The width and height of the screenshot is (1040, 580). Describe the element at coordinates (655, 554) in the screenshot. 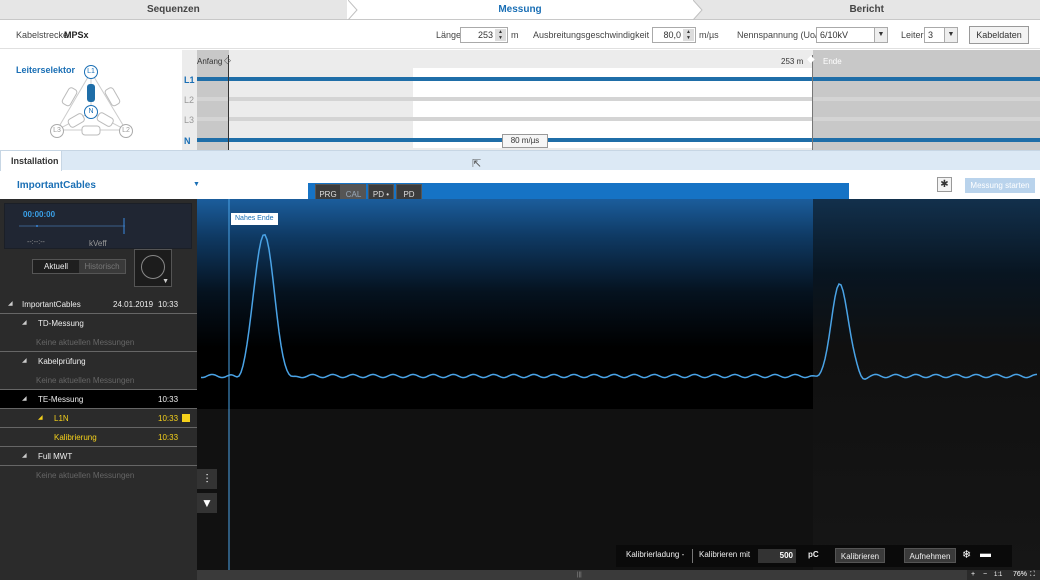

I see `kal-label: Kalibrierladung -` at that location.